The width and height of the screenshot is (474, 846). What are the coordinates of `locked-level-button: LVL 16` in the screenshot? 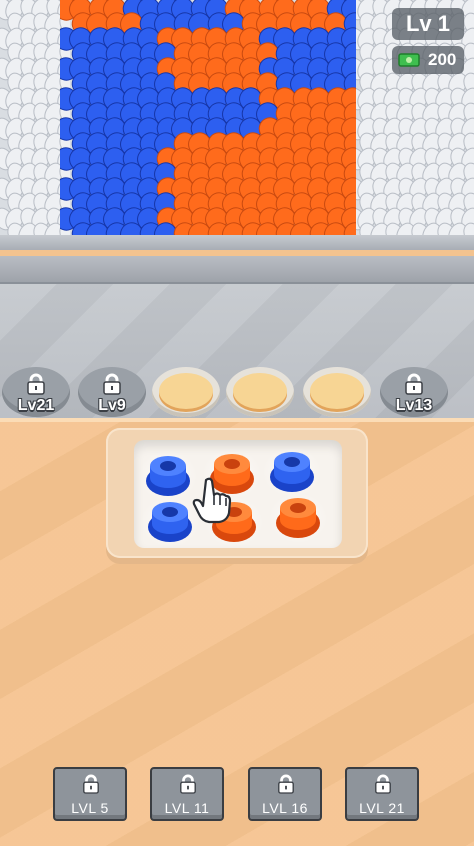 It's located at (285, 794).